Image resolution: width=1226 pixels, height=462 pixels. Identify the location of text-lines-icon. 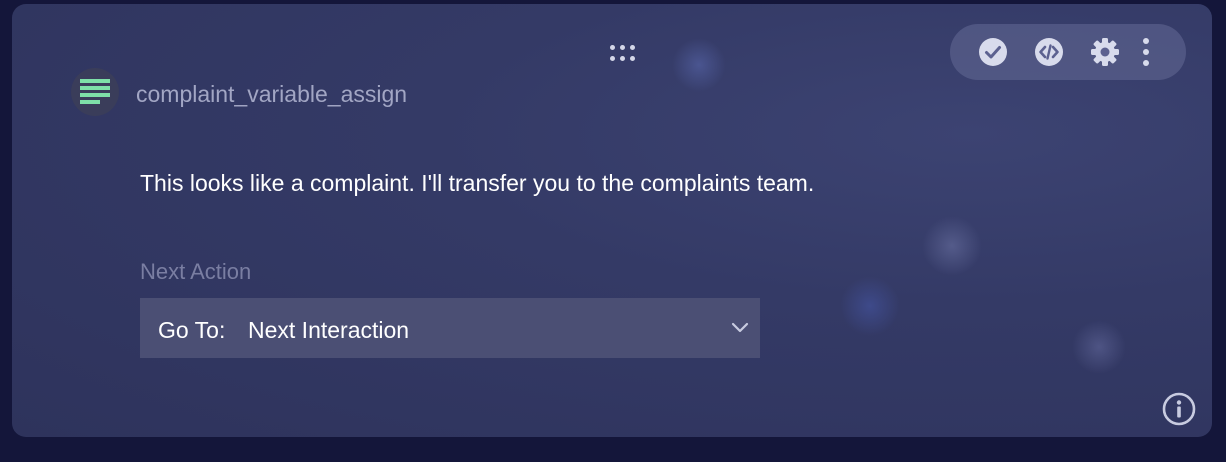
(95, 91).